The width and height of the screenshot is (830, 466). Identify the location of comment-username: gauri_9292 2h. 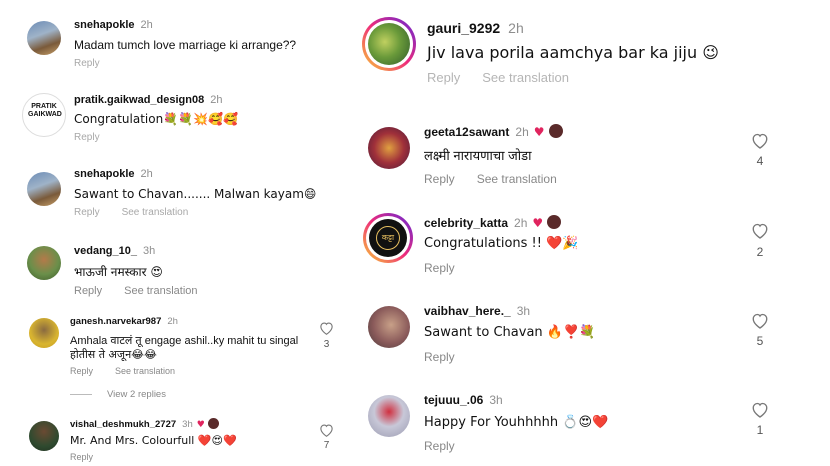
(475, 28).